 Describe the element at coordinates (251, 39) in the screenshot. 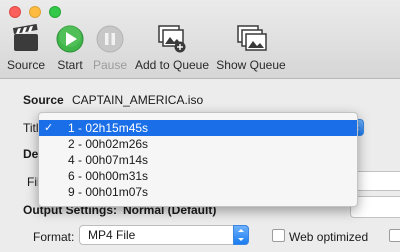

I see `show-queue-icon` at that location.